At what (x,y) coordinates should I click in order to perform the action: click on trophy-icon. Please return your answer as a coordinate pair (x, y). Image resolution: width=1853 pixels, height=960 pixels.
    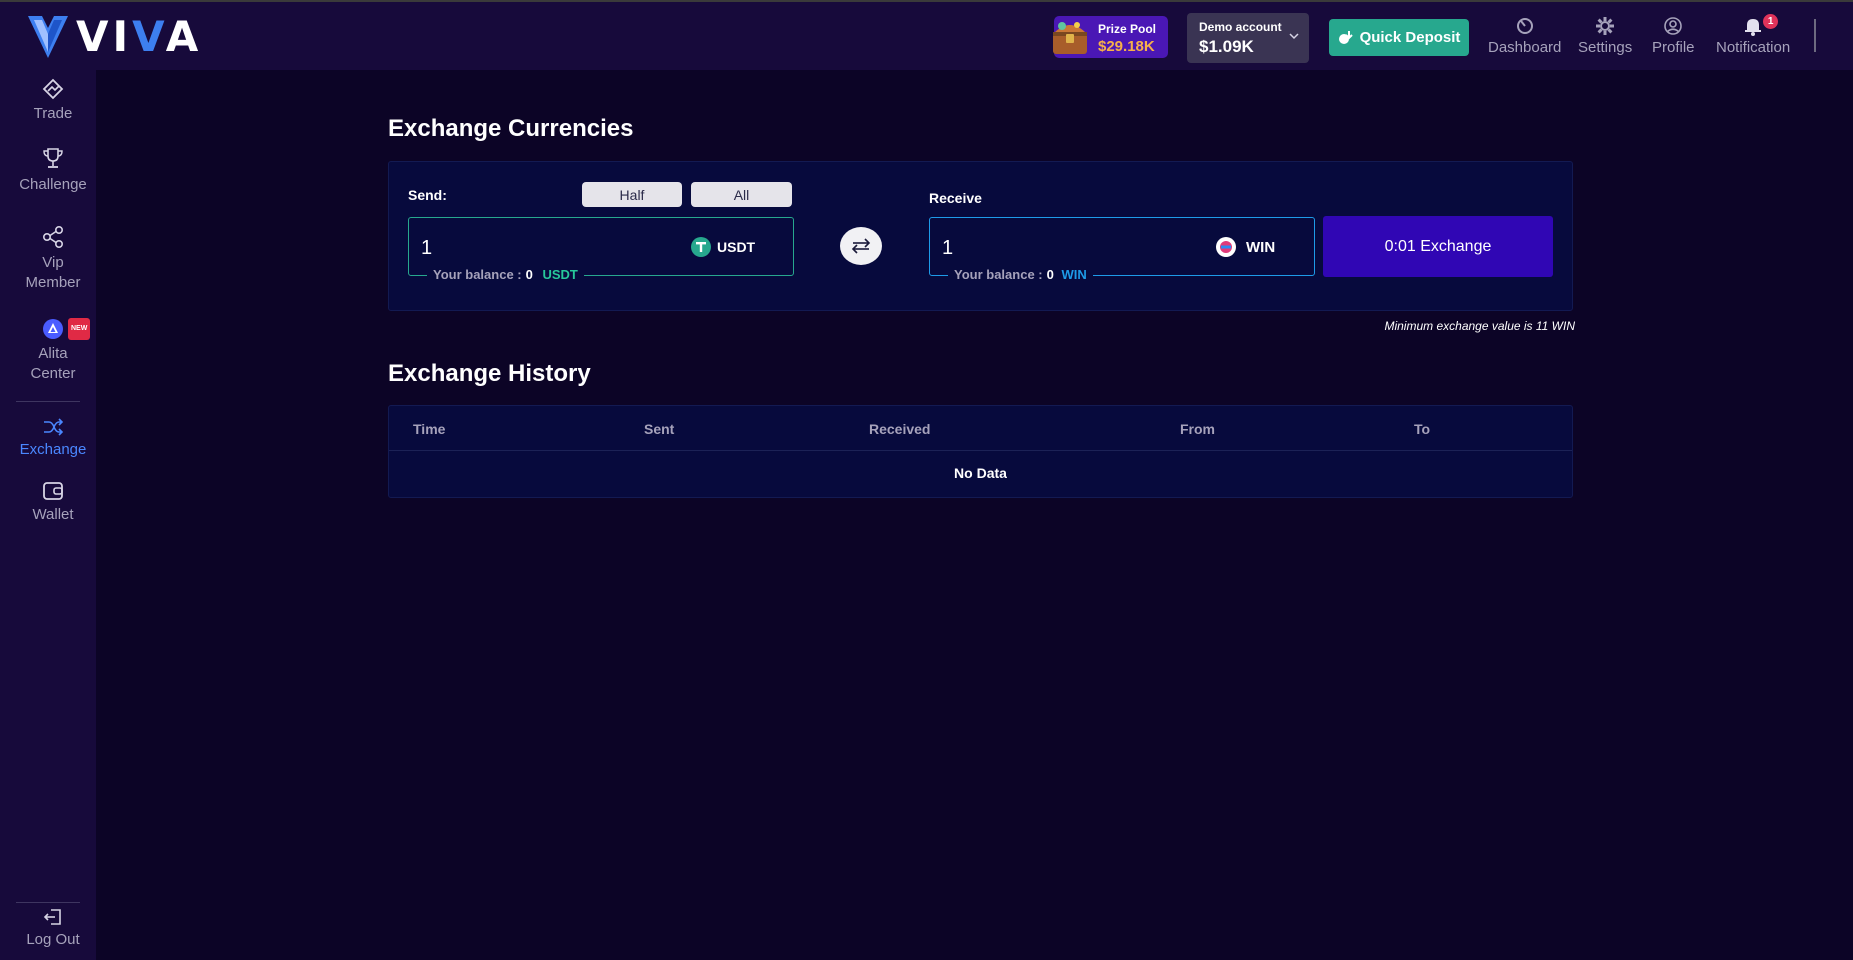
    Looking at the image, I should click on (53, 158).